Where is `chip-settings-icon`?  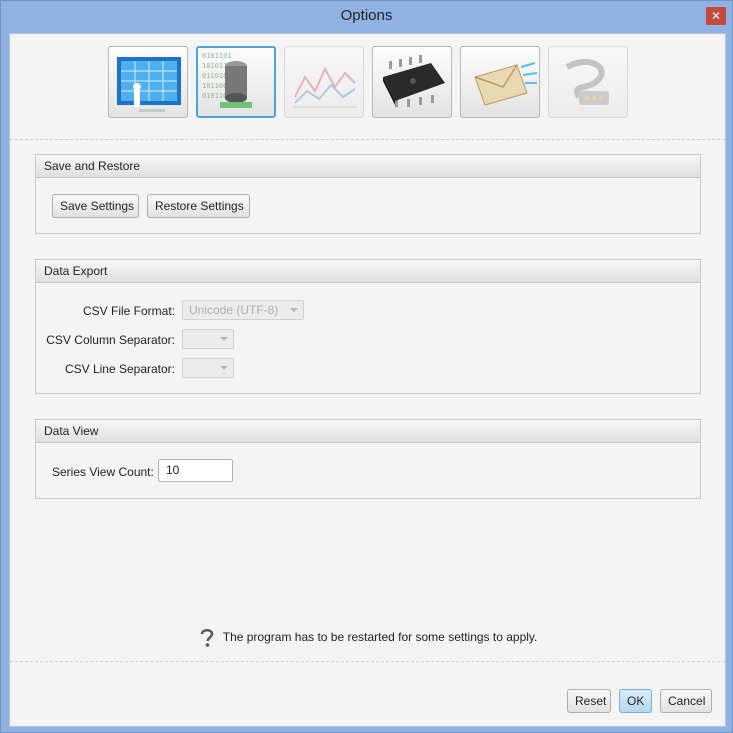
chip-settings-icon is located at coordinates (414, 81).